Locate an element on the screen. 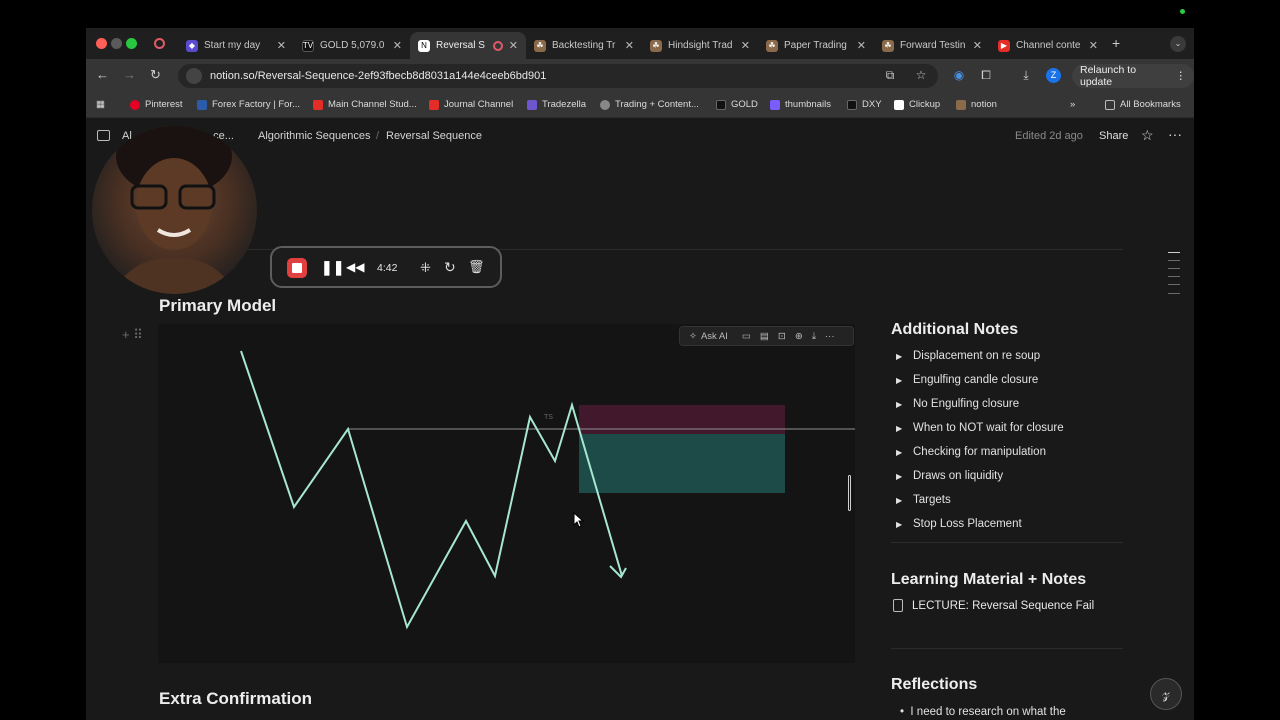  toggle-item: ▶ Targets is located at coordinates (923, 500).